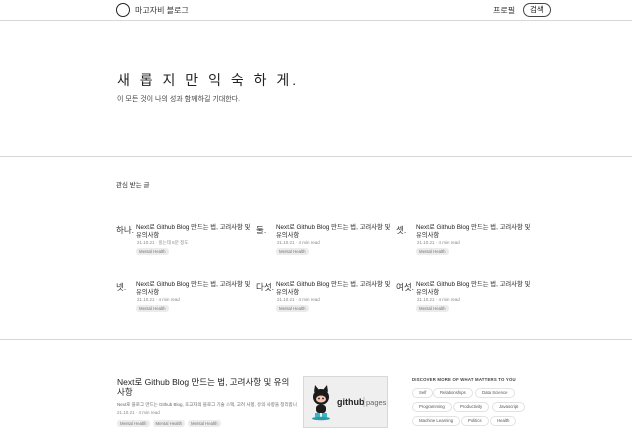 The width and height of the screenshot is (632, 439). I want to click on post-thumbnail: github pages, so click(345, 402).